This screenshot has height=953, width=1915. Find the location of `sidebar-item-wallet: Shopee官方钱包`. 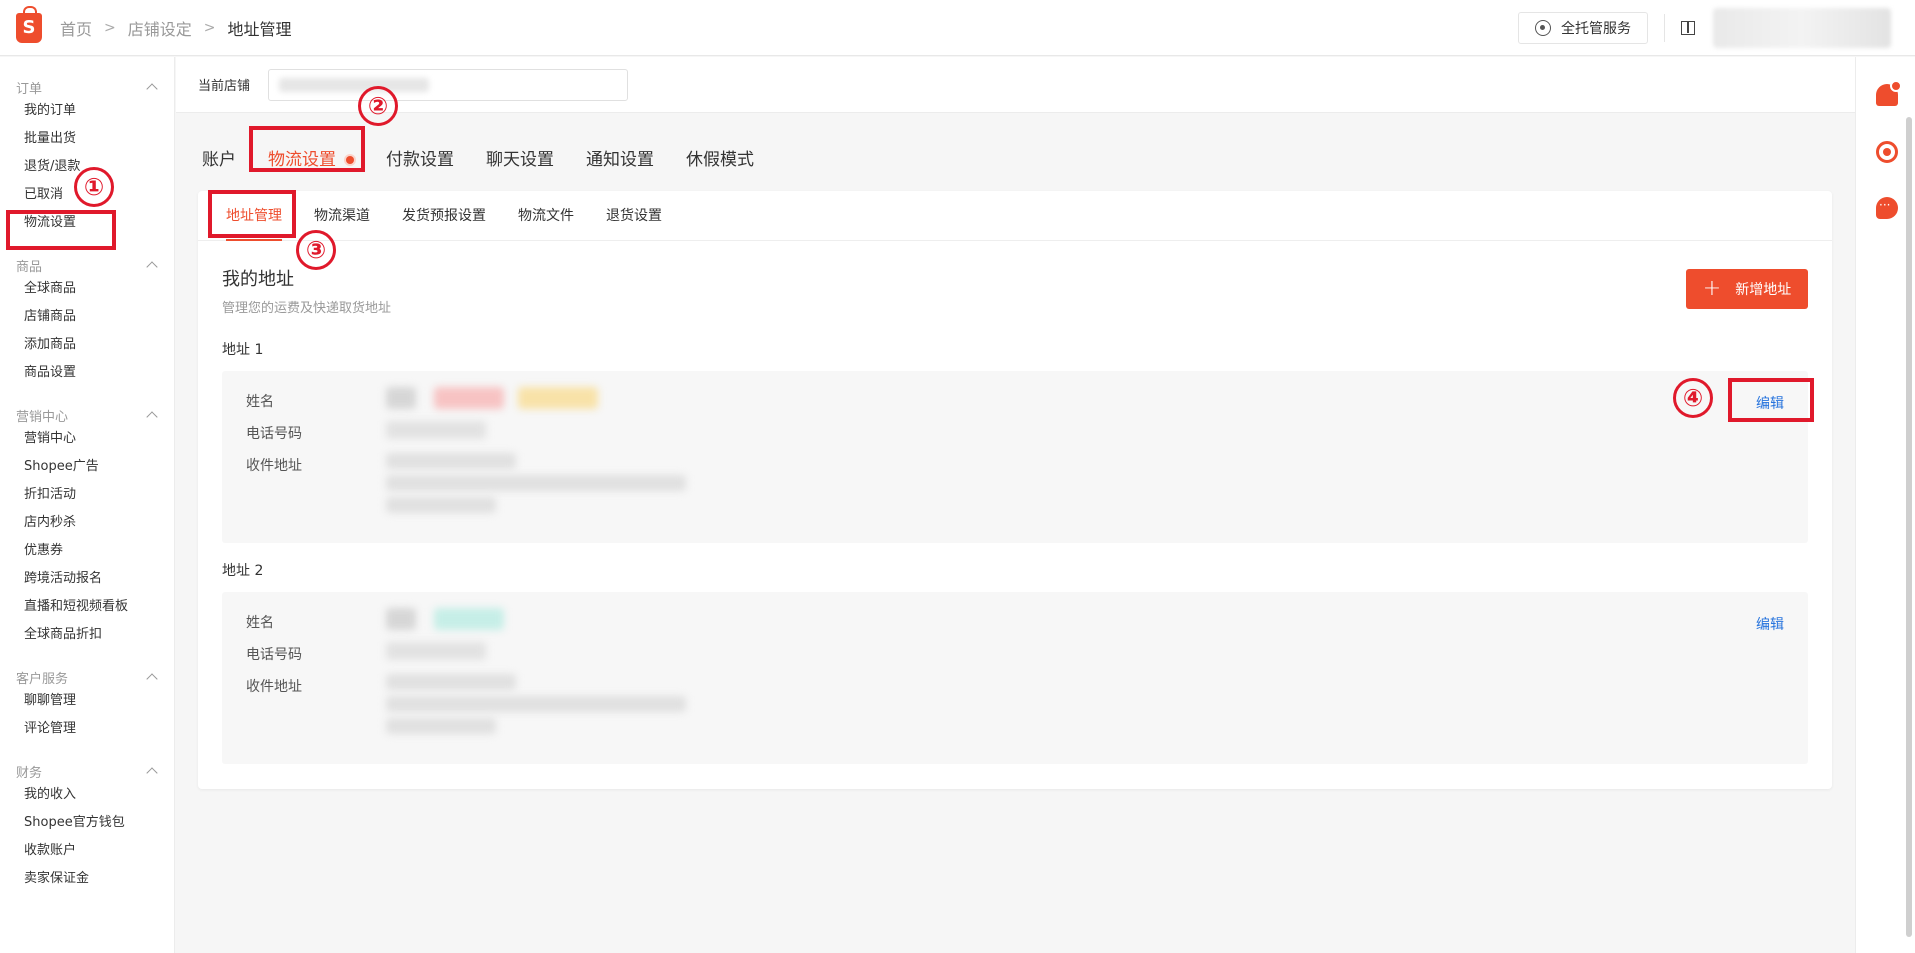

sidebar-item-wallet: Shopee官方钱包 is located at coordinates (87, 823).